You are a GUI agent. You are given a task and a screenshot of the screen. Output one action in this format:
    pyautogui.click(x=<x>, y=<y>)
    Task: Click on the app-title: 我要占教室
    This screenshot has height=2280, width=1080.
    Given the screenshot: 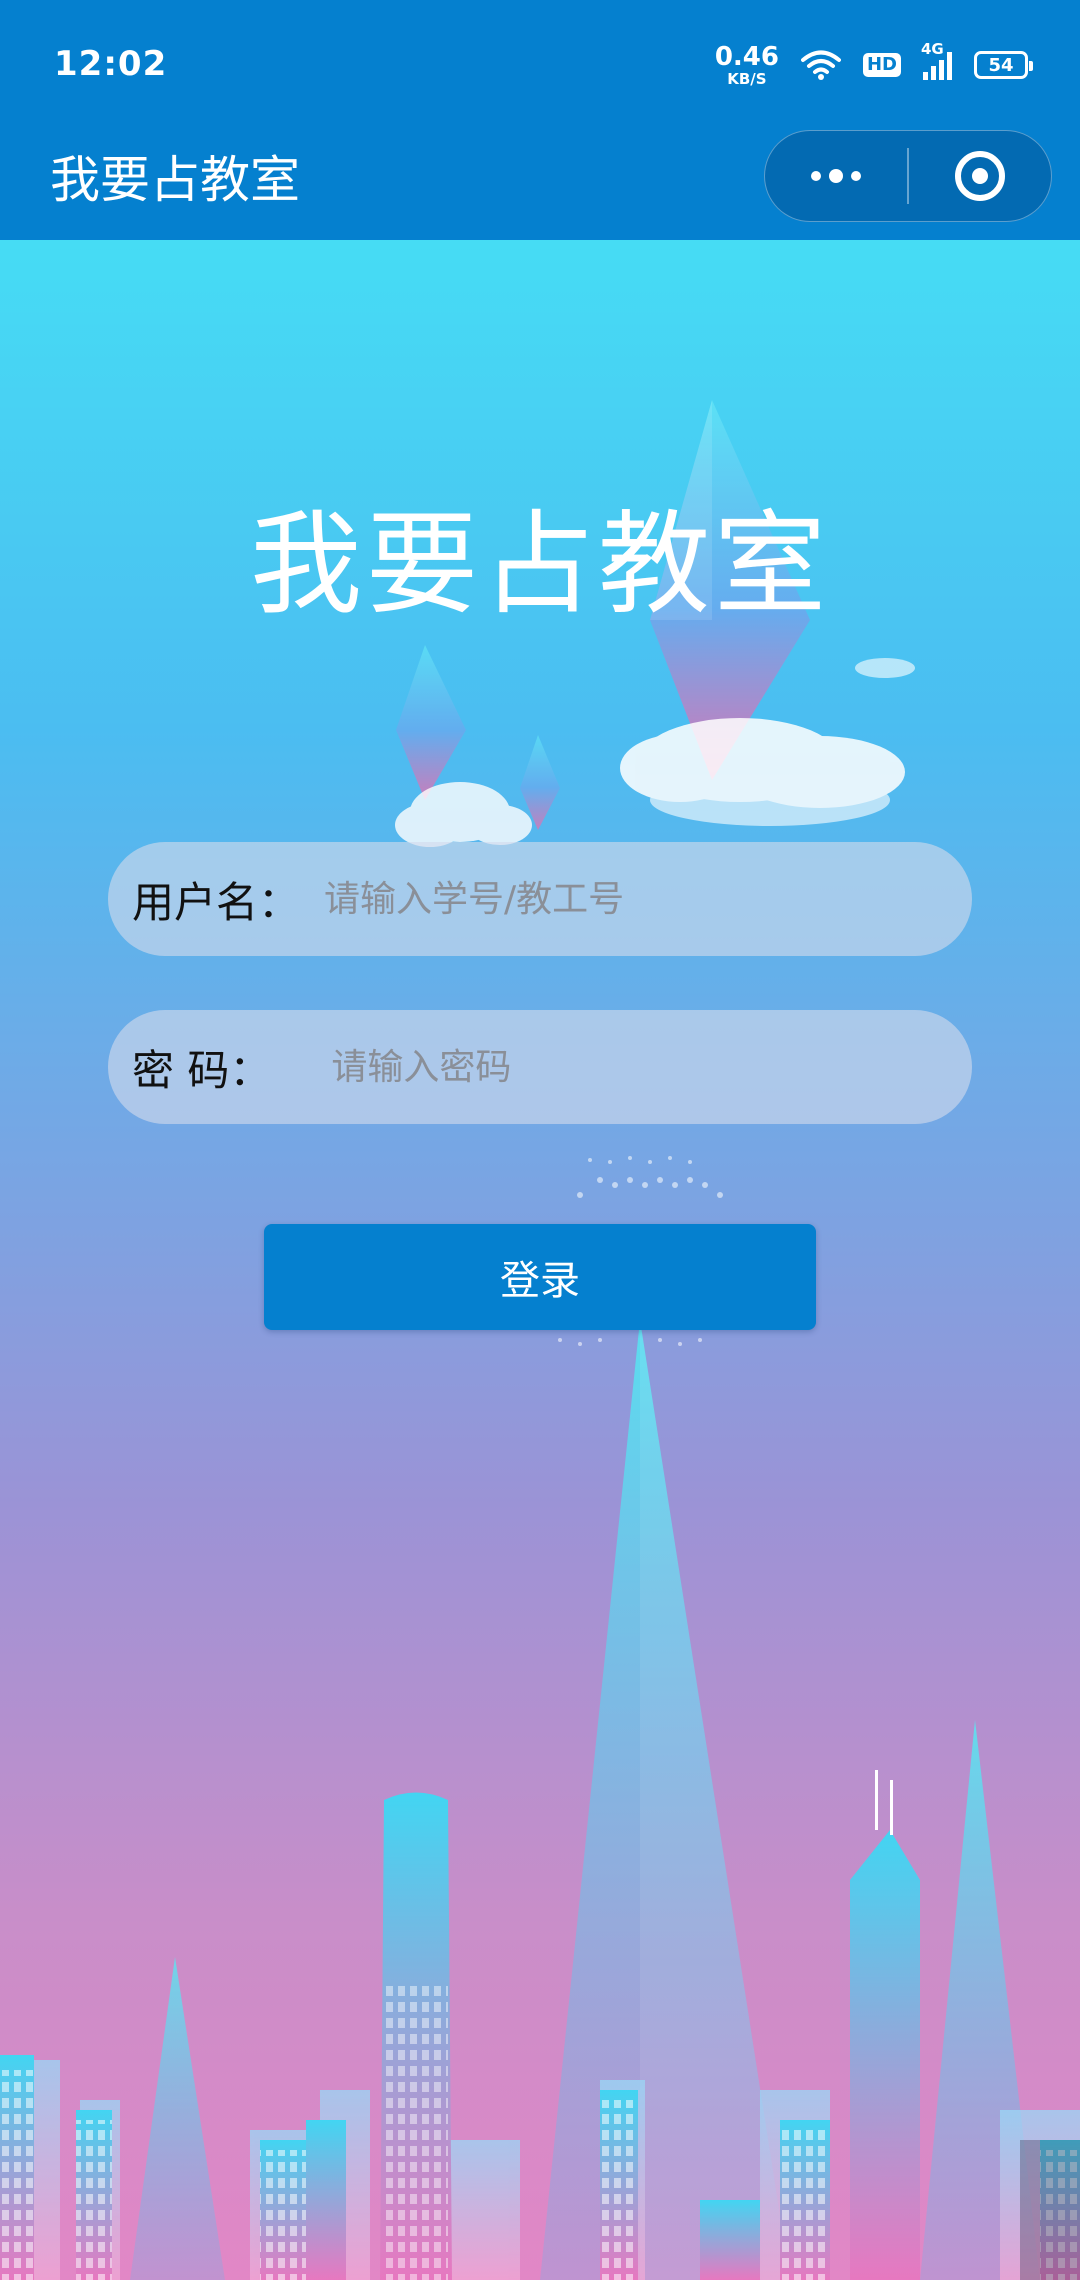 What is the action you would take?
    pyautogui.click(x=540, y=565)
    